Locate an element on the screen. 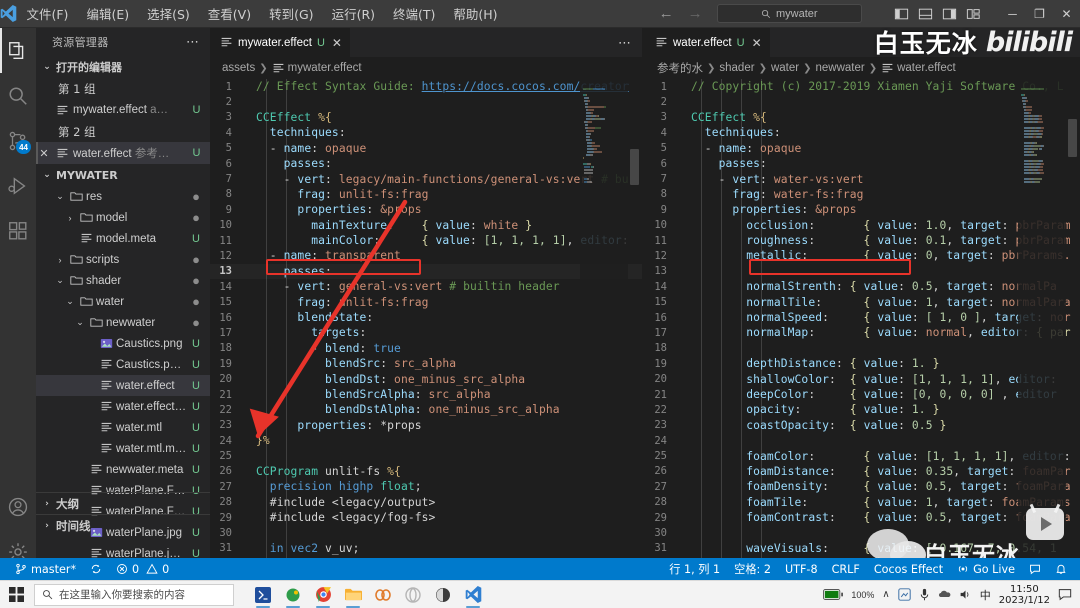  status-go-live: Go Live is located at coordinates (986, 569).